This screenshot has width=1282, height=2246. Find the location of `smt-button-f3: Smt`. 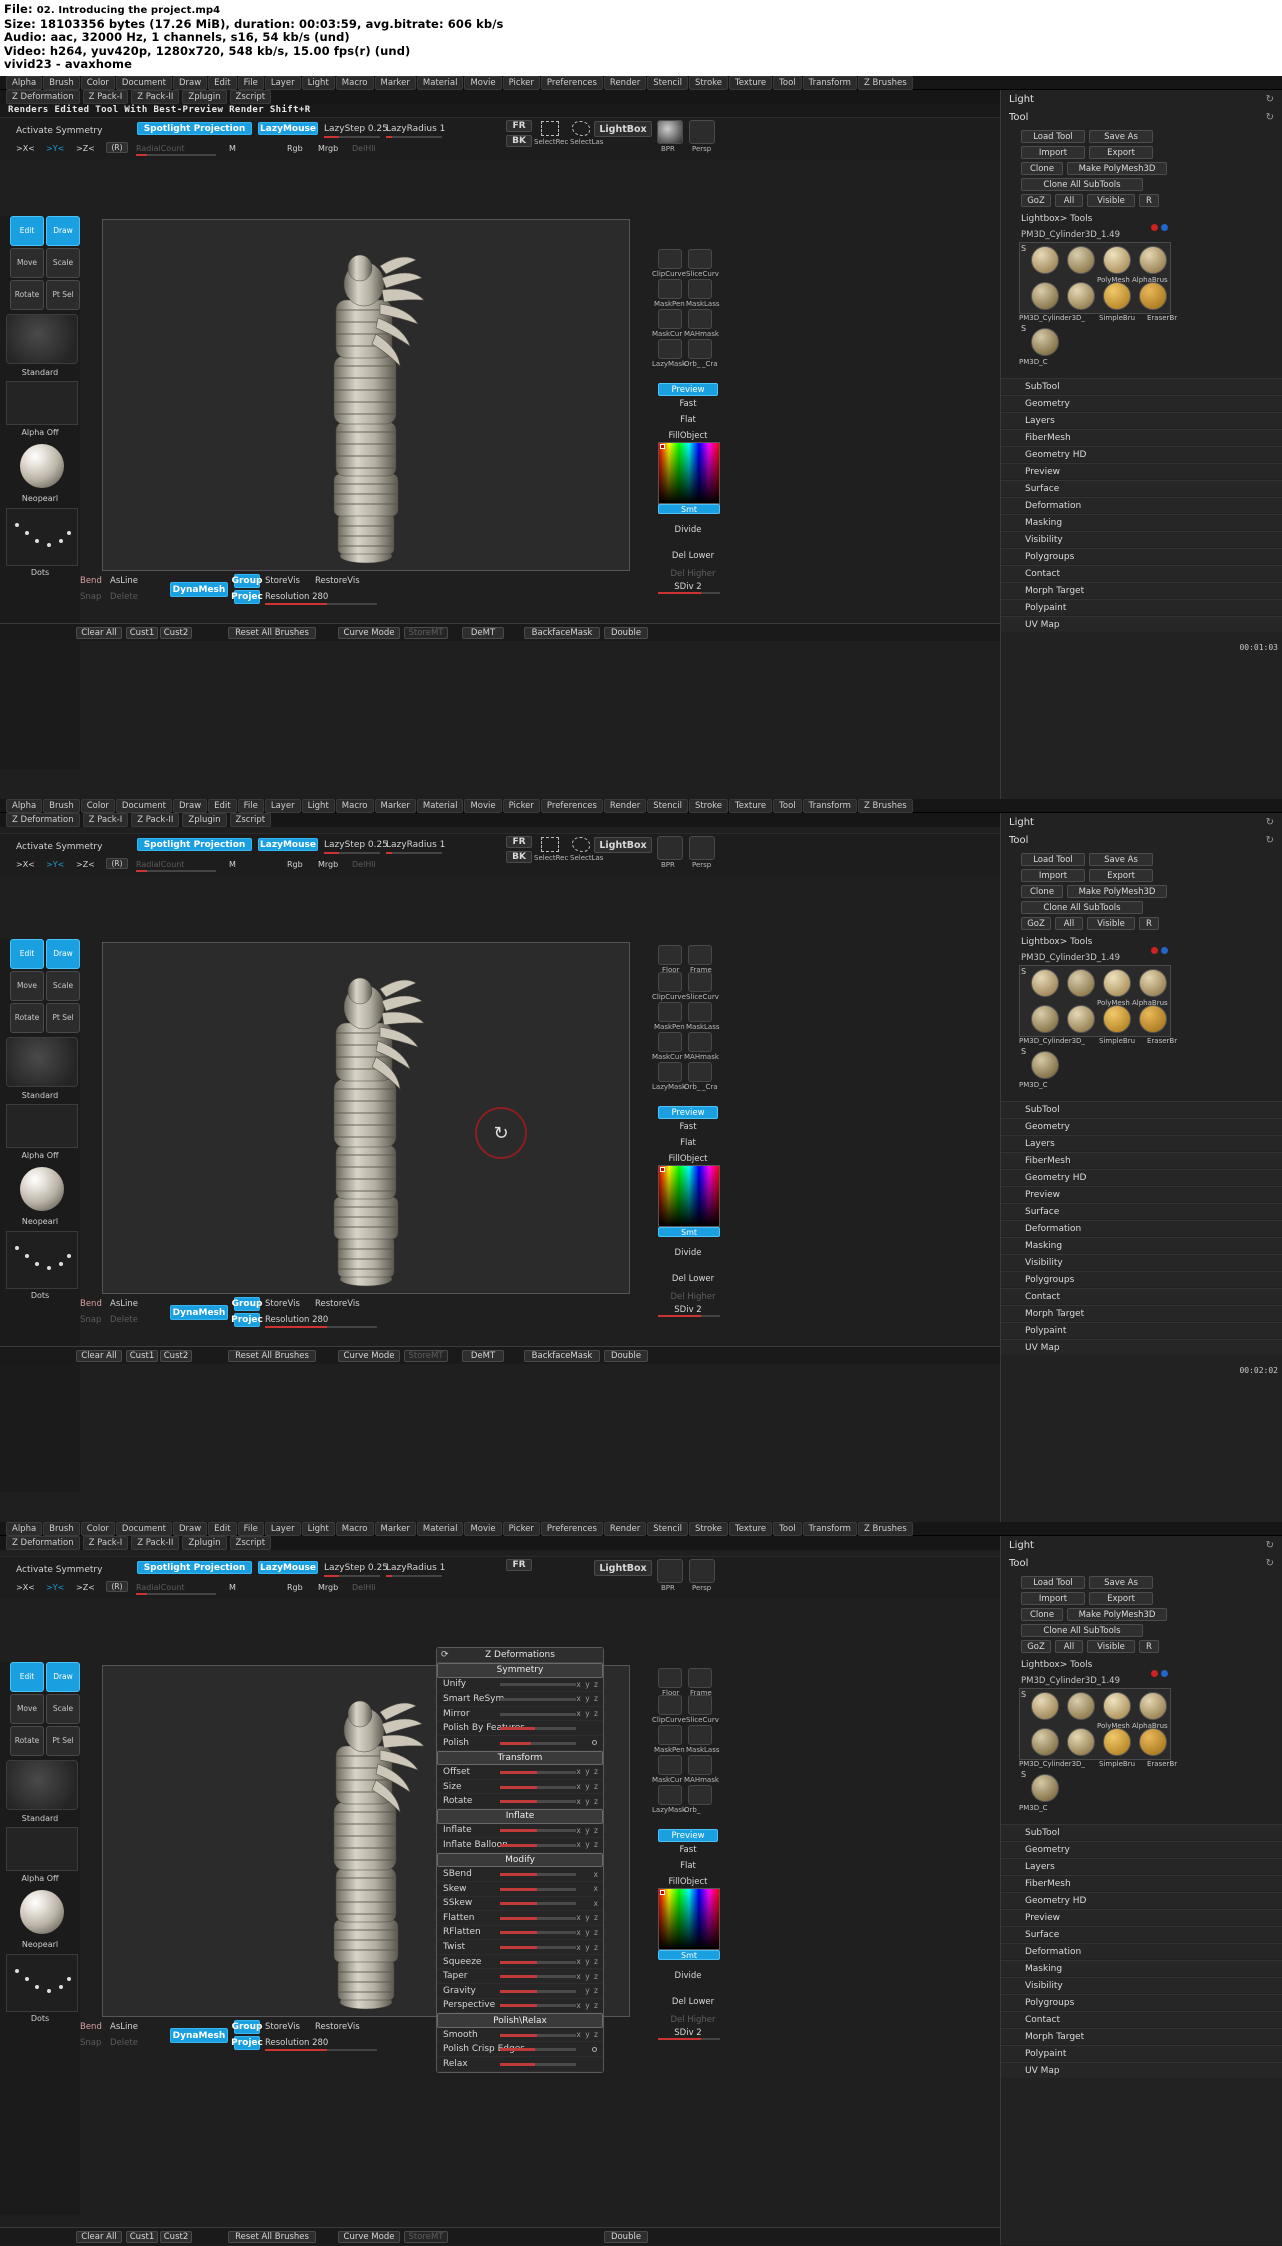

smt-button-f3: Smt is located at coordinates (689, 1955).